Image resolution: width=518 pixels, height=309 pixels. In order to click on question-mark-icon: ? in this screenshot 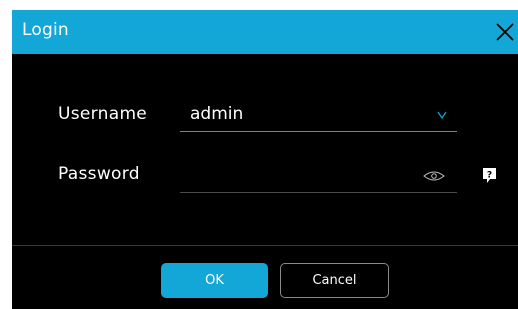, I will do `click(489, 175)`.